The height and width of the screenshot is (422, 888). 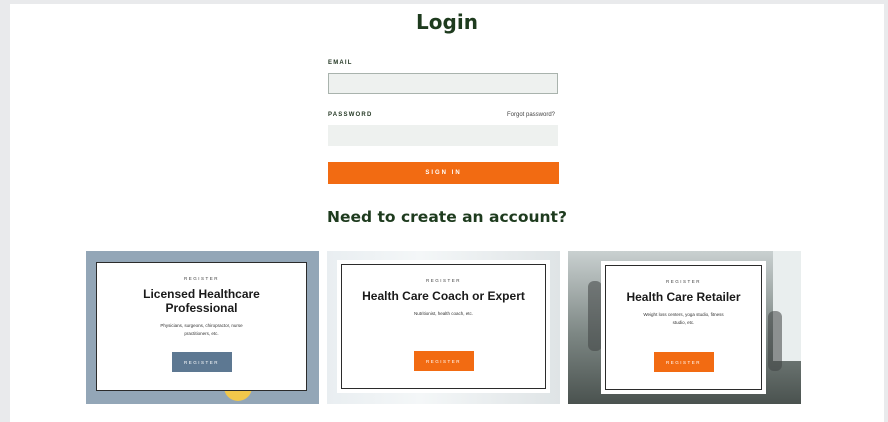 I want to click on register-retailer-button: REGISTER, so click(x=683, y=362).